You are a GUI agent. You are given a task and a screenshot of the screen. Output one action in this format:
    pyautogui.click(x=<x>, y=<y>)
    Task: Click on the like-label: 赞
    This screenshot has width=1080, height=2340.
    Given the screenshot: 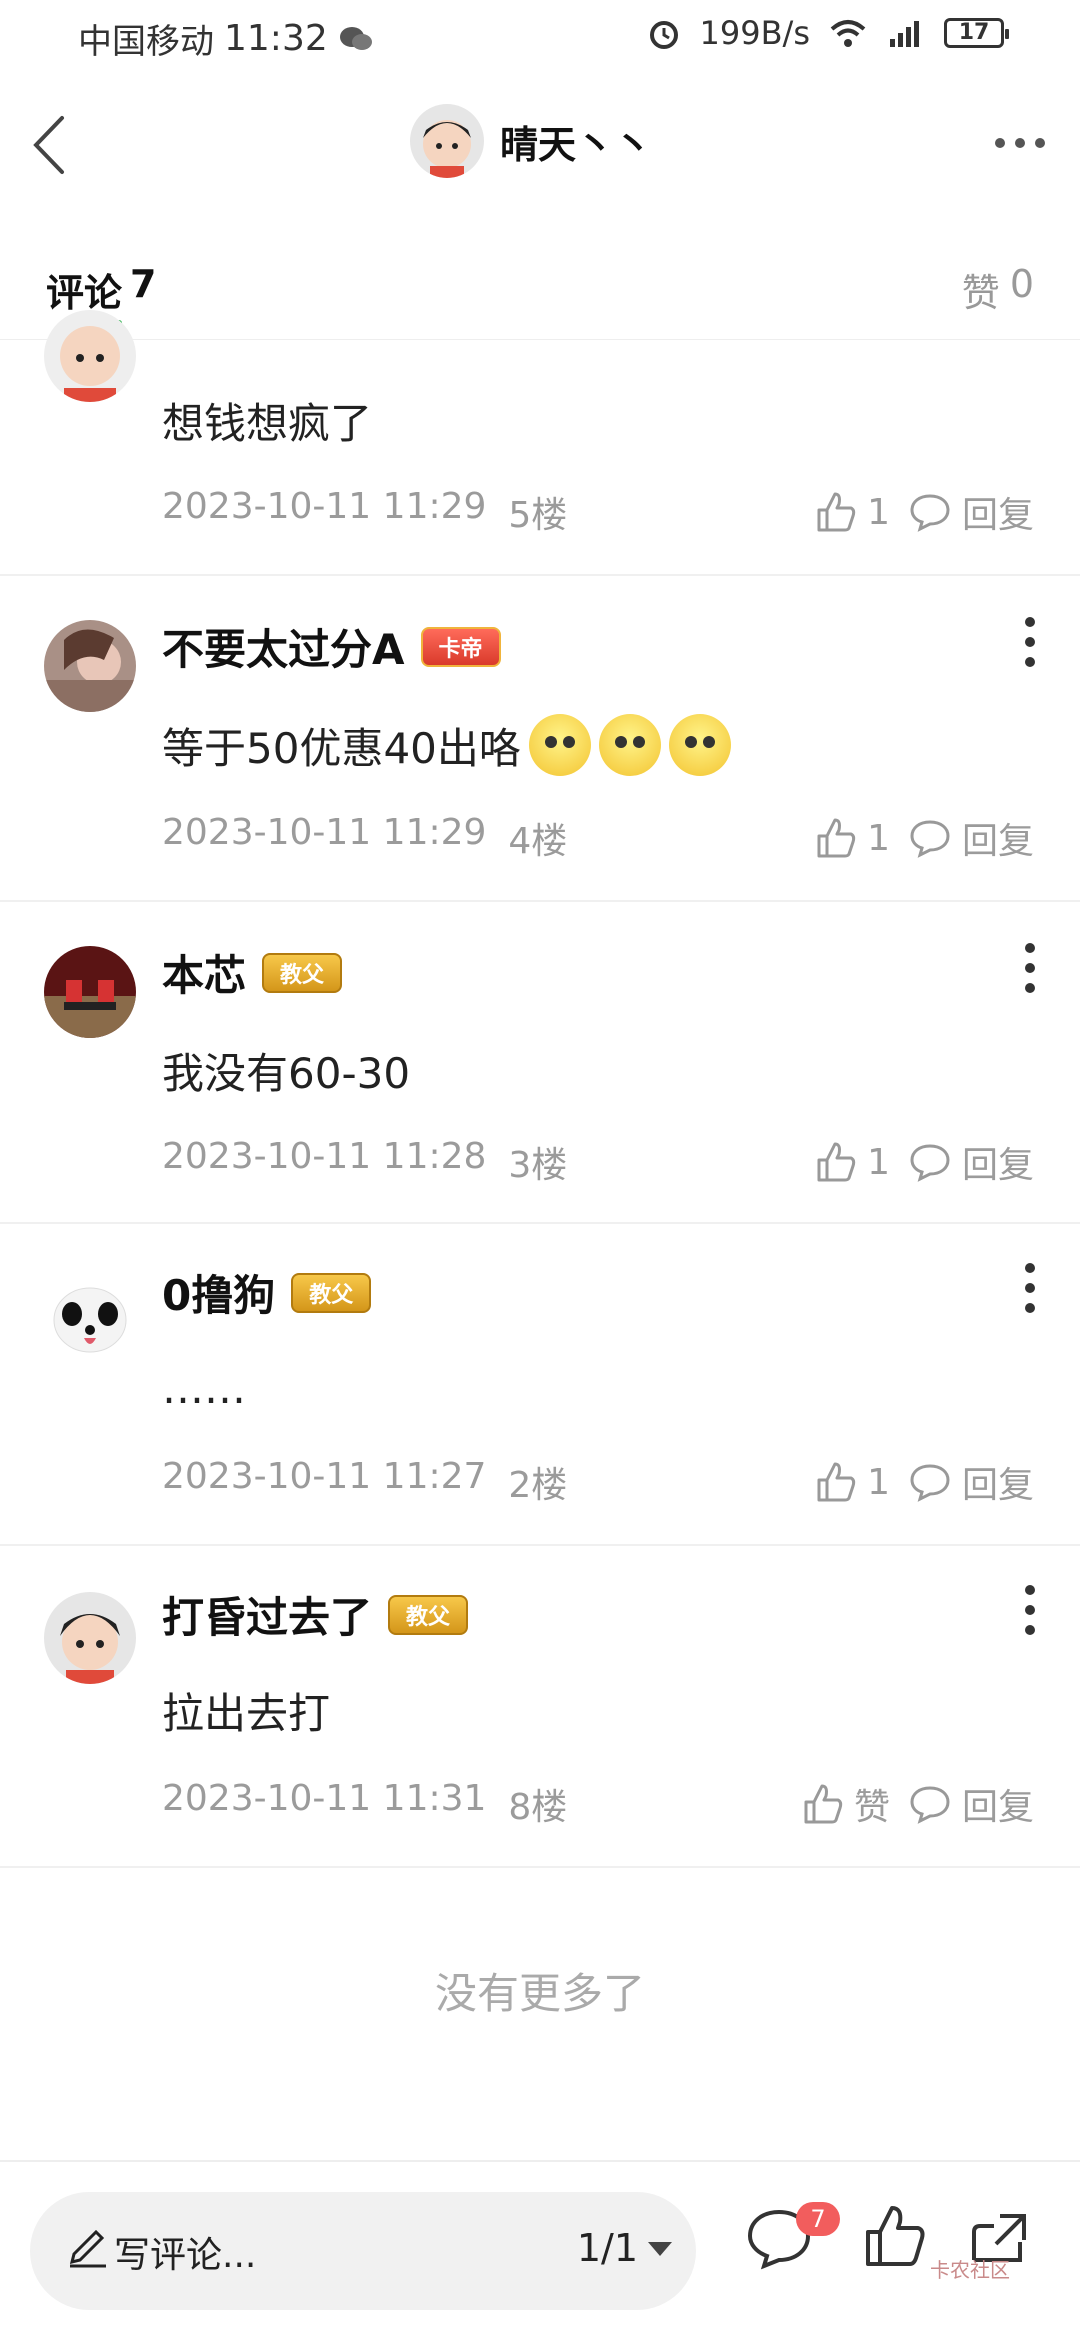 What is the action you would take?
    pyautogui.click(x=871, y=1807)
    